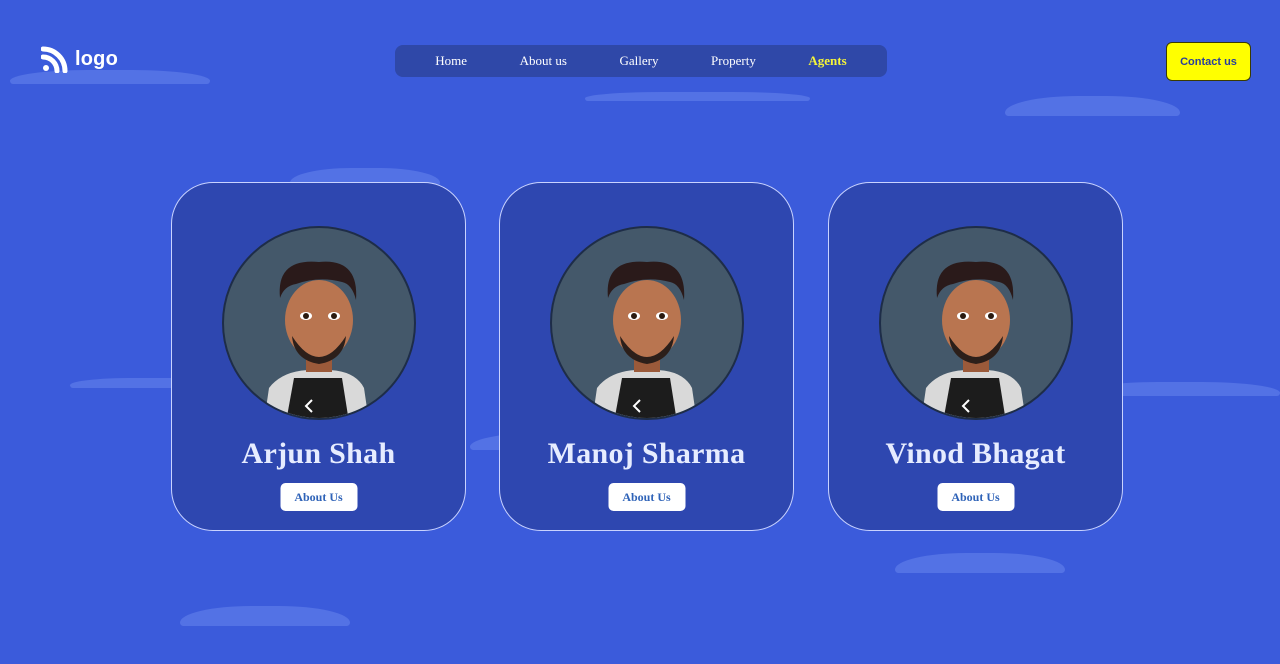  What do you see at coordinates (318, 453) in the screenshot?
I see `agent-name: Arjun Shah` at bounding box center [318, 453].